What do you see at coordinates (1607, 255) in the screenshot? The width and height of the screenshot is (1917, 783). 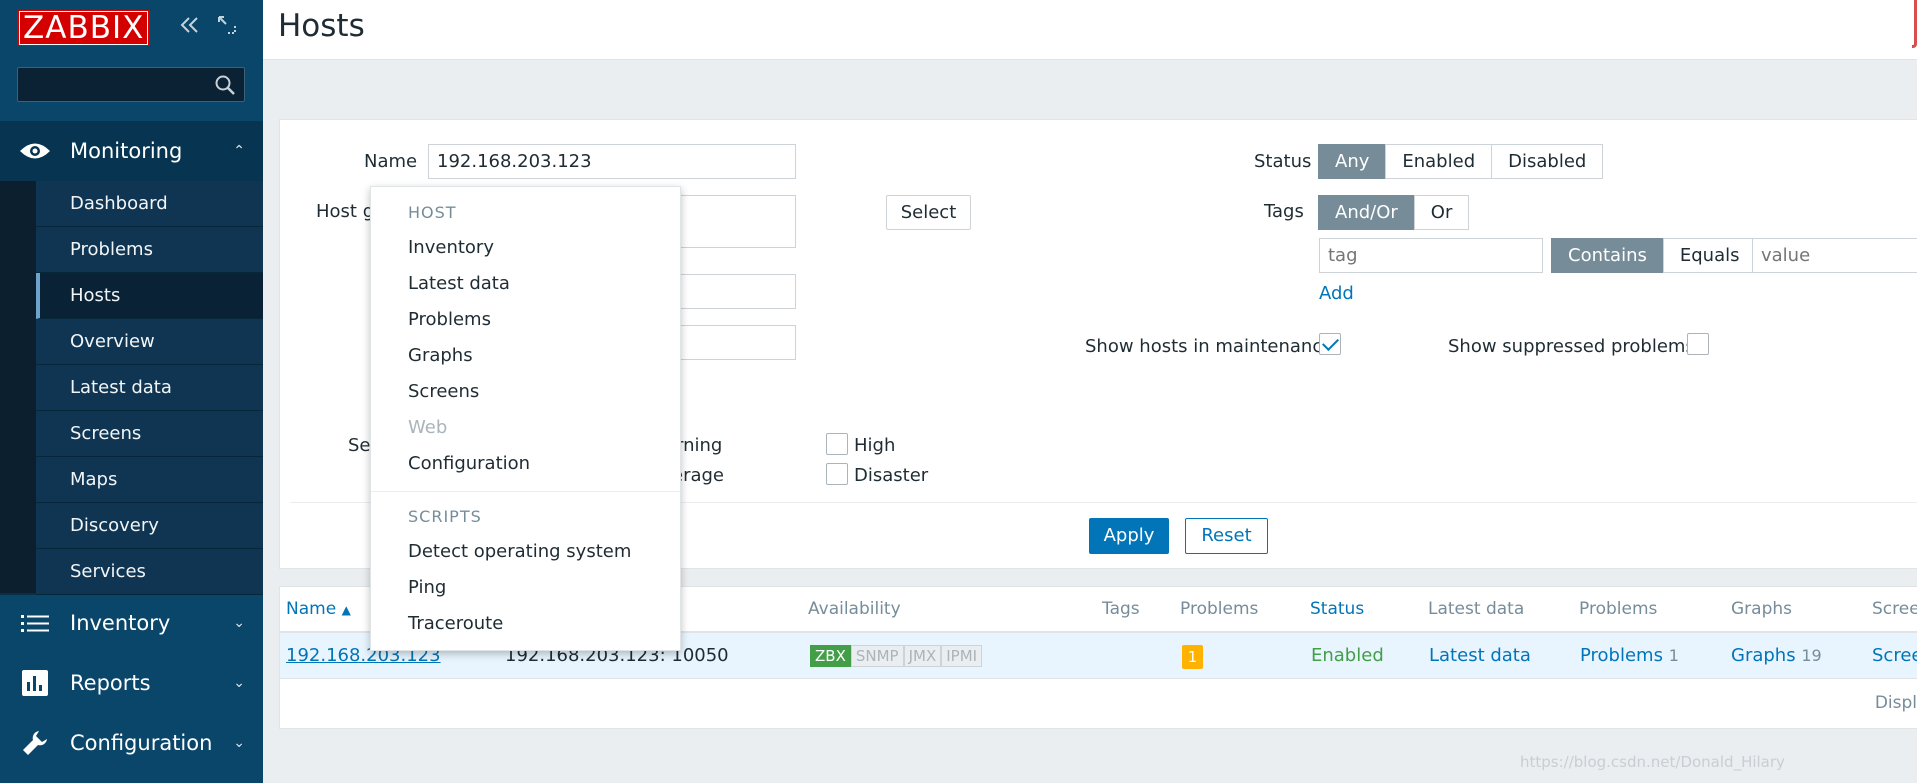 I see `tag-operator-contains: Contains` at bounding box center [1607, 255].